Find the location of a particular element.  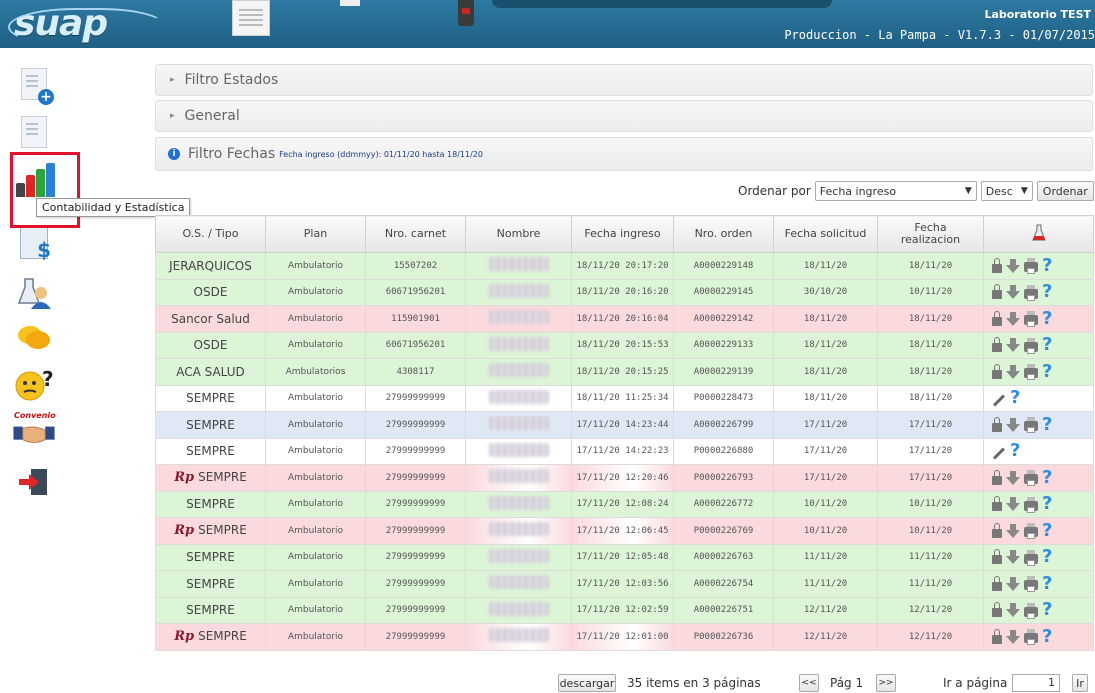

prev-page-button: << is located at coordinates (809, 683).